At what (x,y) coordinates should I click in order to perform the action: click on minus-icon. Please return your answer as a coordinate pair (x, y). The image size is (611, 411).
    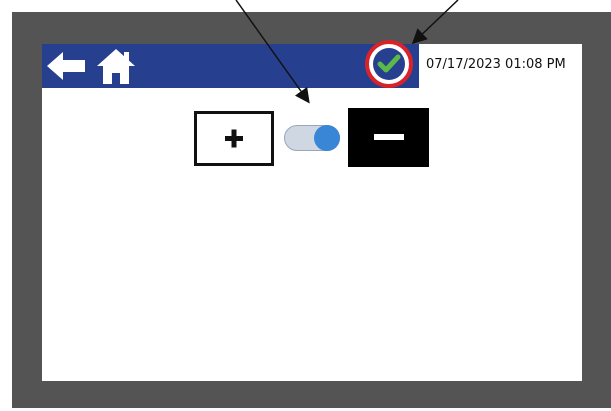
    Looking at the image, I should click on (389, 137).